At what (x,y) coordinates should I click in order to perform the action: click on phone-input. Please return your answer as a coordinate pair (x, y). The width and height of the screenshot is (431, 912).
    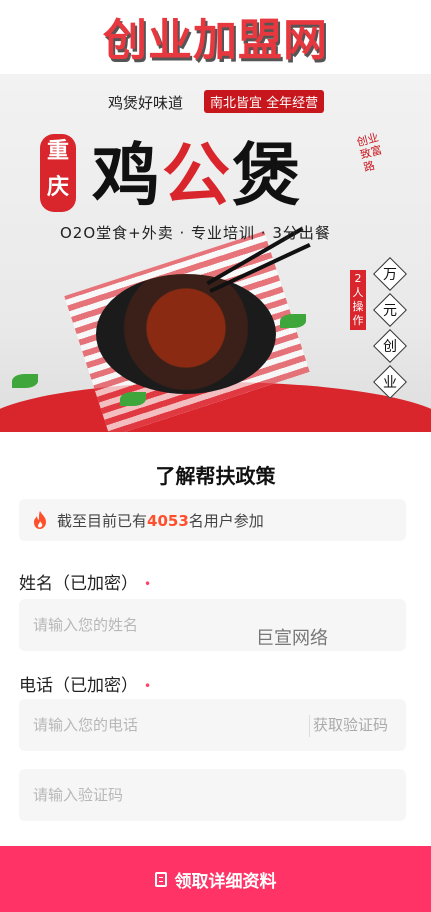
    Looking at the image, I should click on (159, 725).